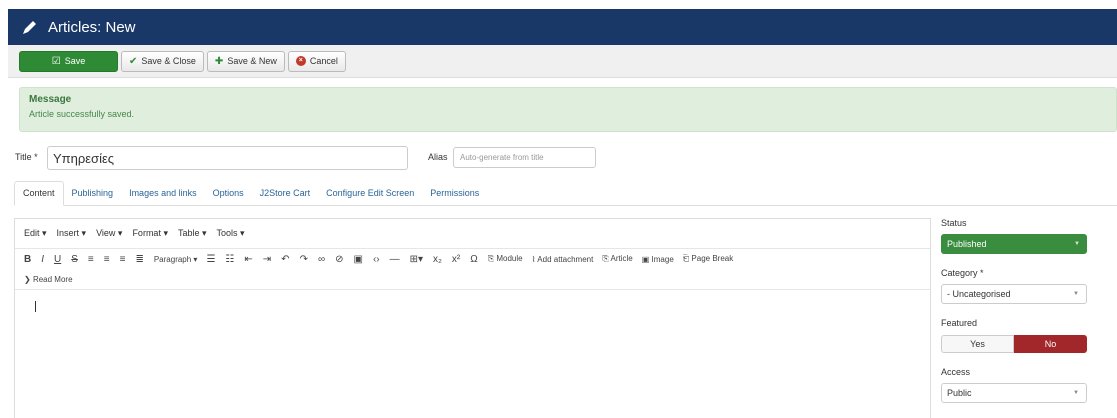  What do you see at coordinates (370, 192) in the screenshot?
I see `tab-configure-edit-screen: Configure Edit Screen` at bounding box center [370, 192].